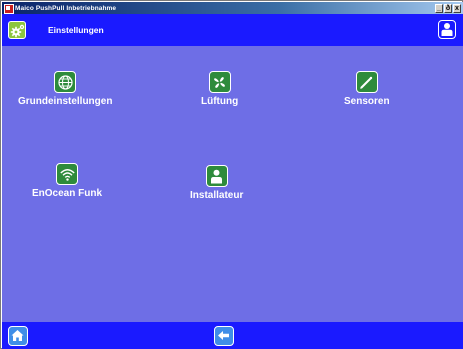 This screenshot has height=349, width=463. I want to click on back-button, so click(224, 336).